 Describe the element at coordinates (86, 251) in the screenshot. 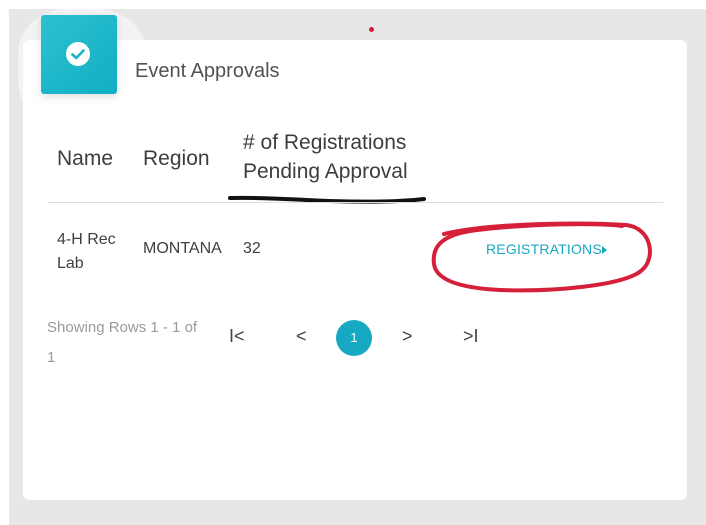

I see `row-event-name: 4-H Rec Lab` at that location.